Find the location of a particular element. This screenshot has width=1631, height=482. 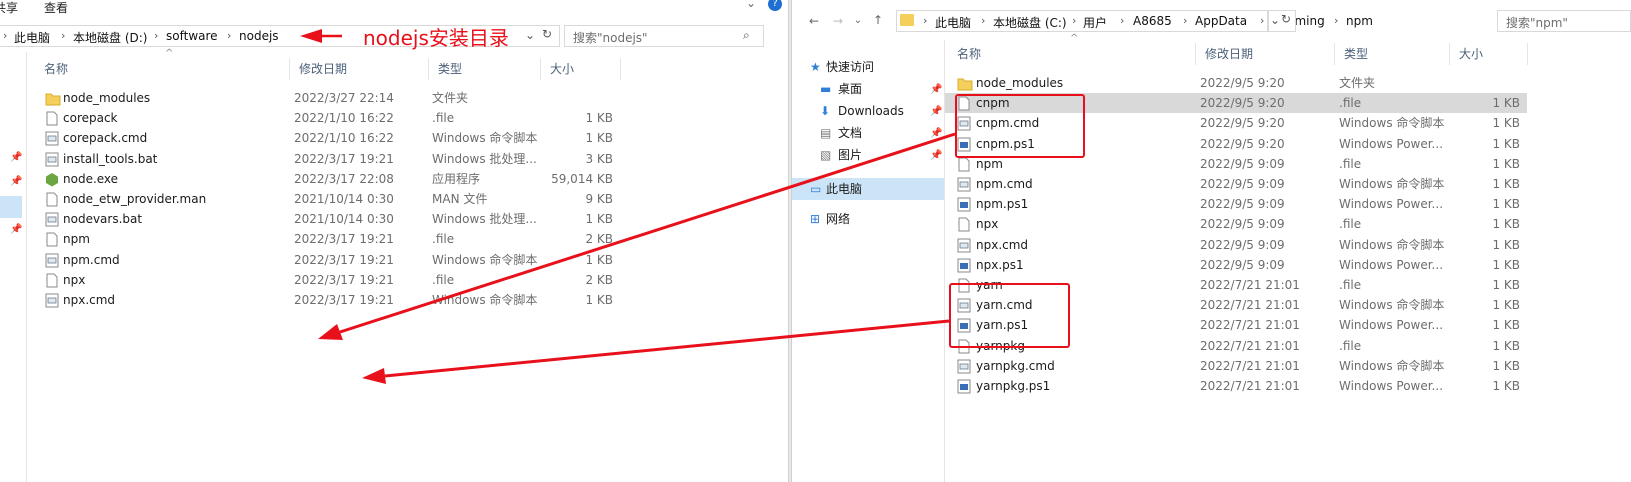

breadcrumb-item: software is located at coordinates (192, 36).